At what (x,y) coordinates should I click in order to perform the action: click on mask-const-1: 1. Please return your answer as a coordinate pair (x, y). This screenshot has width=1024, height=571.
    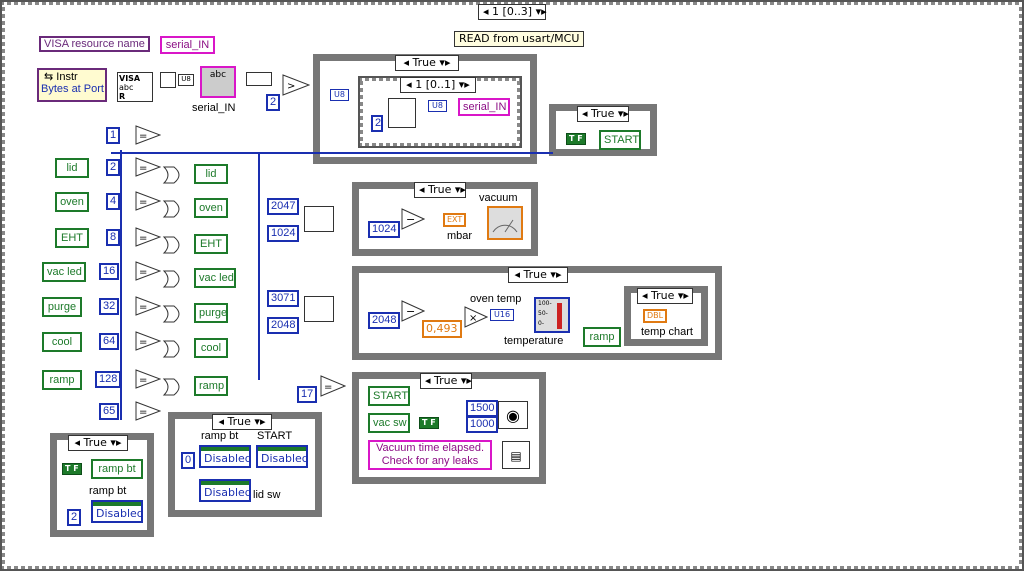
    Looking at the image, I should click on (113, 135).